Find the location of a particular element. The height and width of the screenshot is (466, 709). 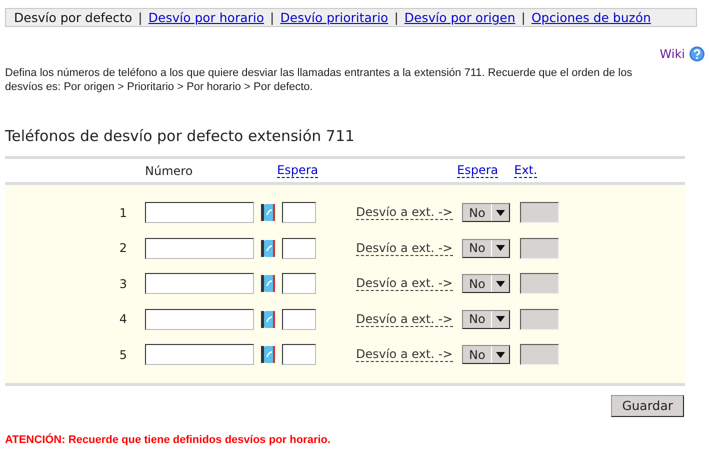

wiki-link: Wiki is located at coordinates (672, 54).